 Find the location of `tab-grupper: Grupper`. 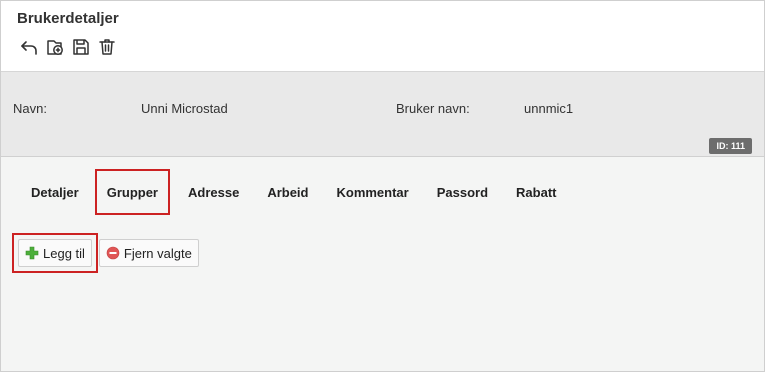

tab-grupper: Grupper is located at coordinates (132, 192).